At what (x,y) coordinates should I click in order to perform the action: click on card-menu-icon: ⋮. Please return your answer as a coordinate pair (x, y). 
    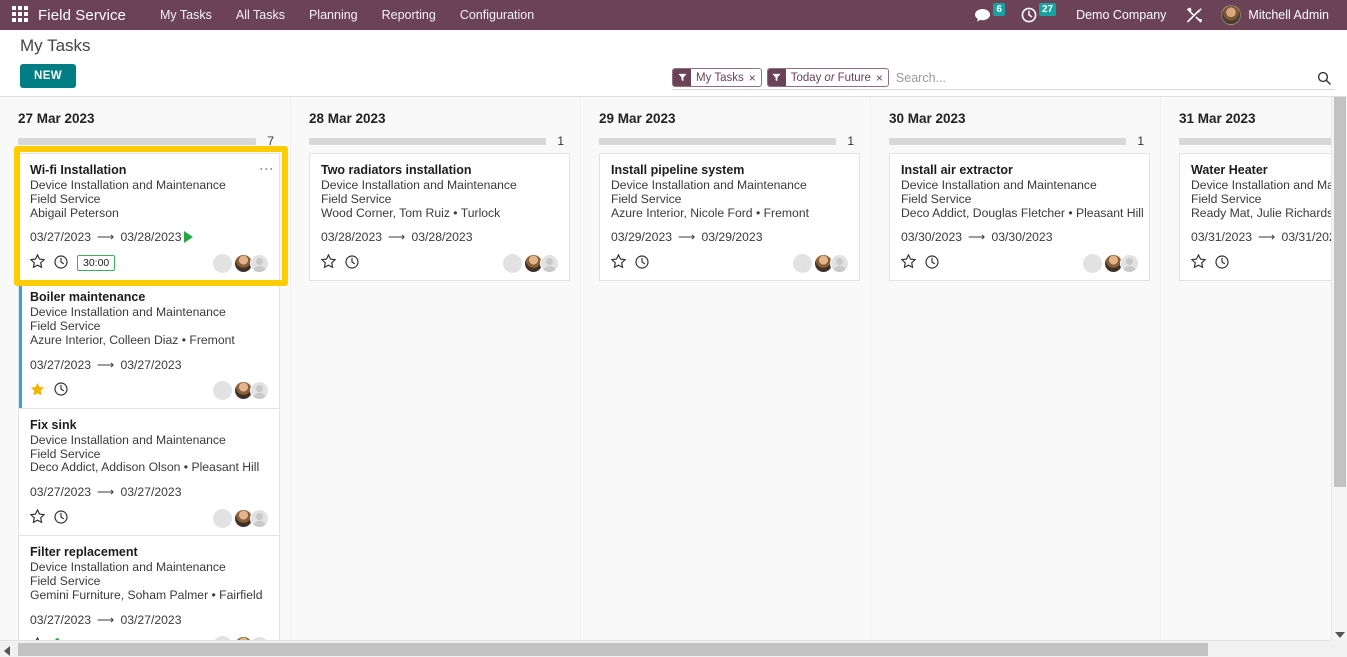
    Looking at the image, I should click on (267, 169).